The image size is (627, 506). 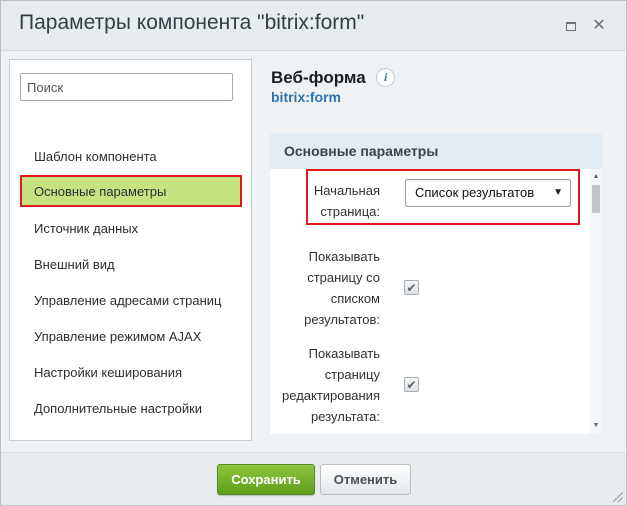 I want to click on component-code: bitrix:form, so click(x=306, y=97).